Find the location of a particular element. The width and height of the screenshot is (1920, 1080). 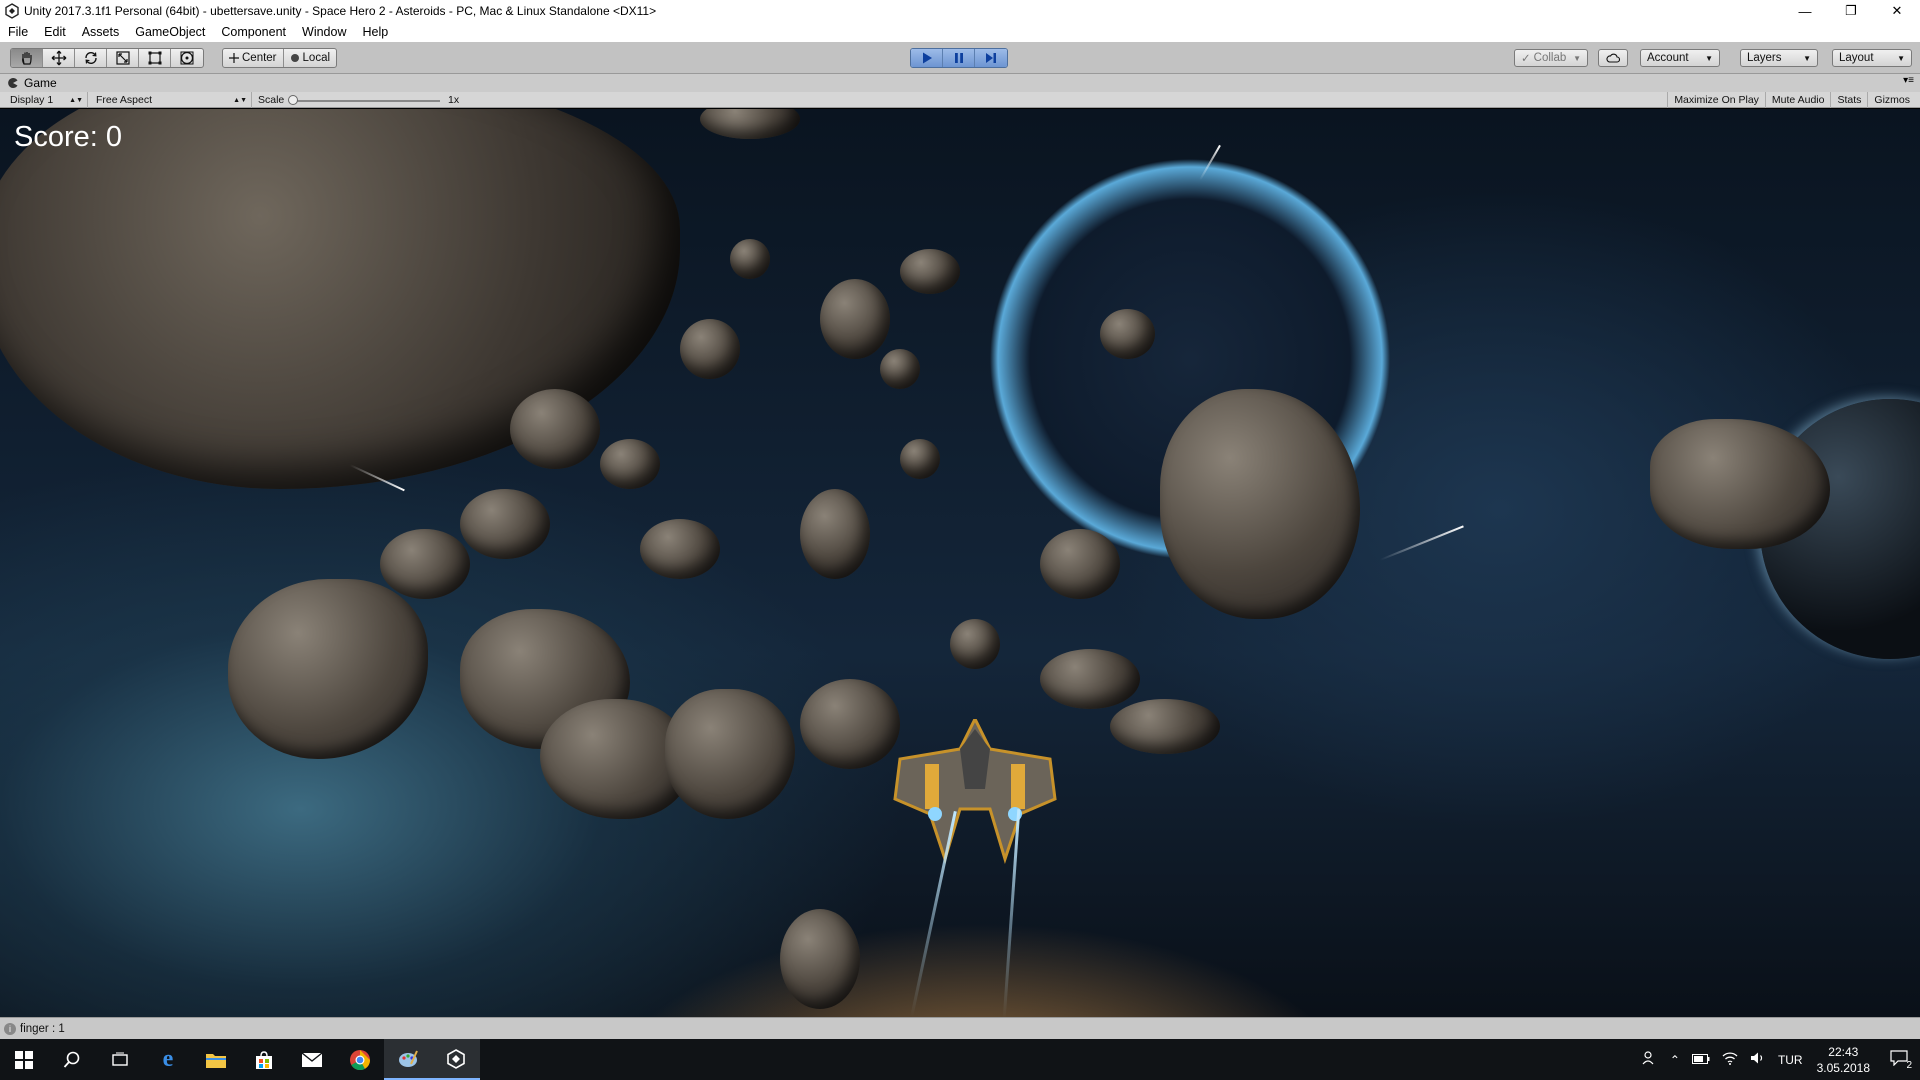

menu-gameobject: GameObject is located at coordinates (170, 32).